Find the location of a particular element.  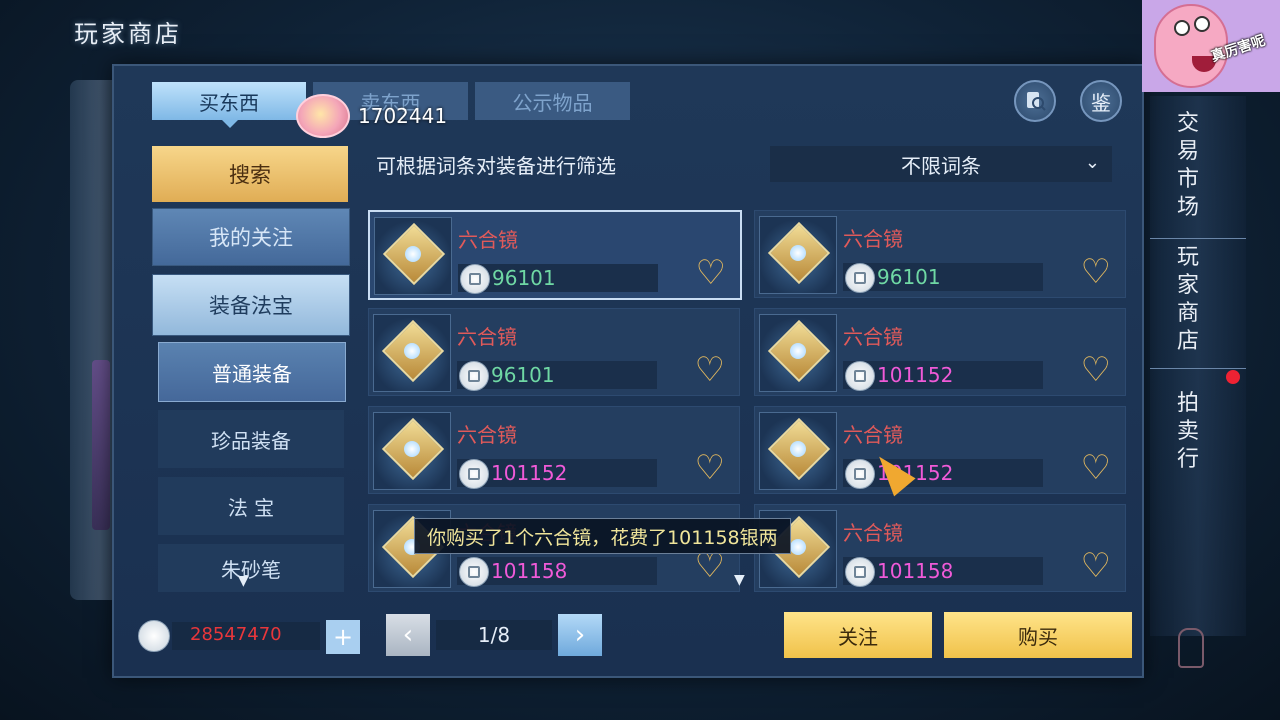

tassel-decoration is located at coordinates (1191, 648).